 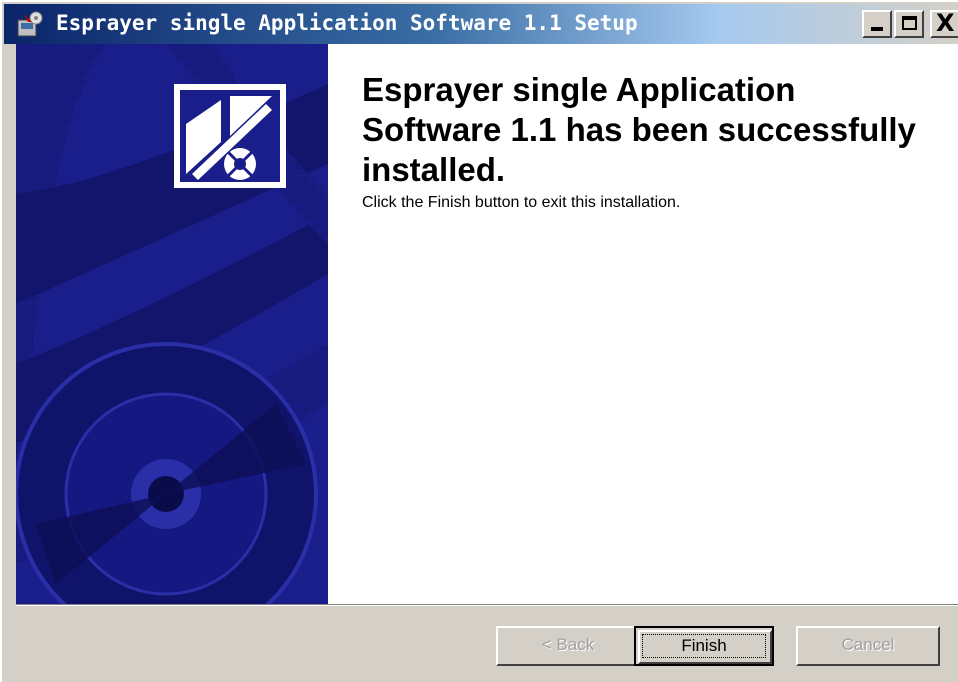 I want to click on maximize-icon, so click(x=909, y=23).